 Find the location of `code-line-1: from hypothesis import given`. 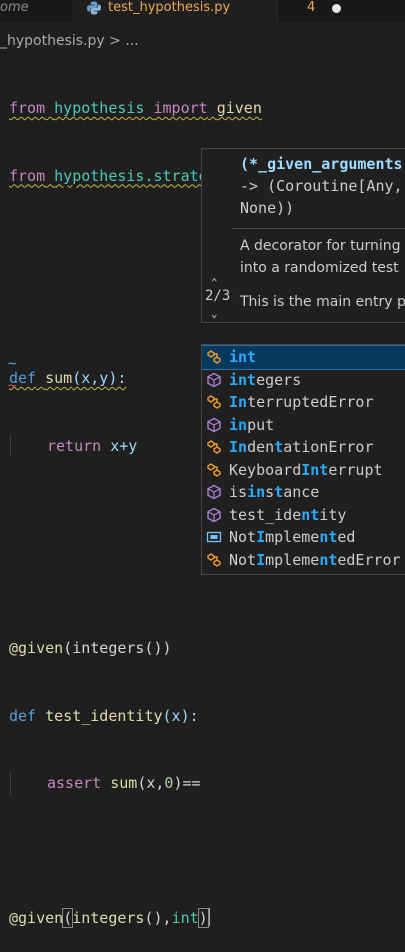

code-line-1: from hypothesis import given is located at coordinates (198, 108).